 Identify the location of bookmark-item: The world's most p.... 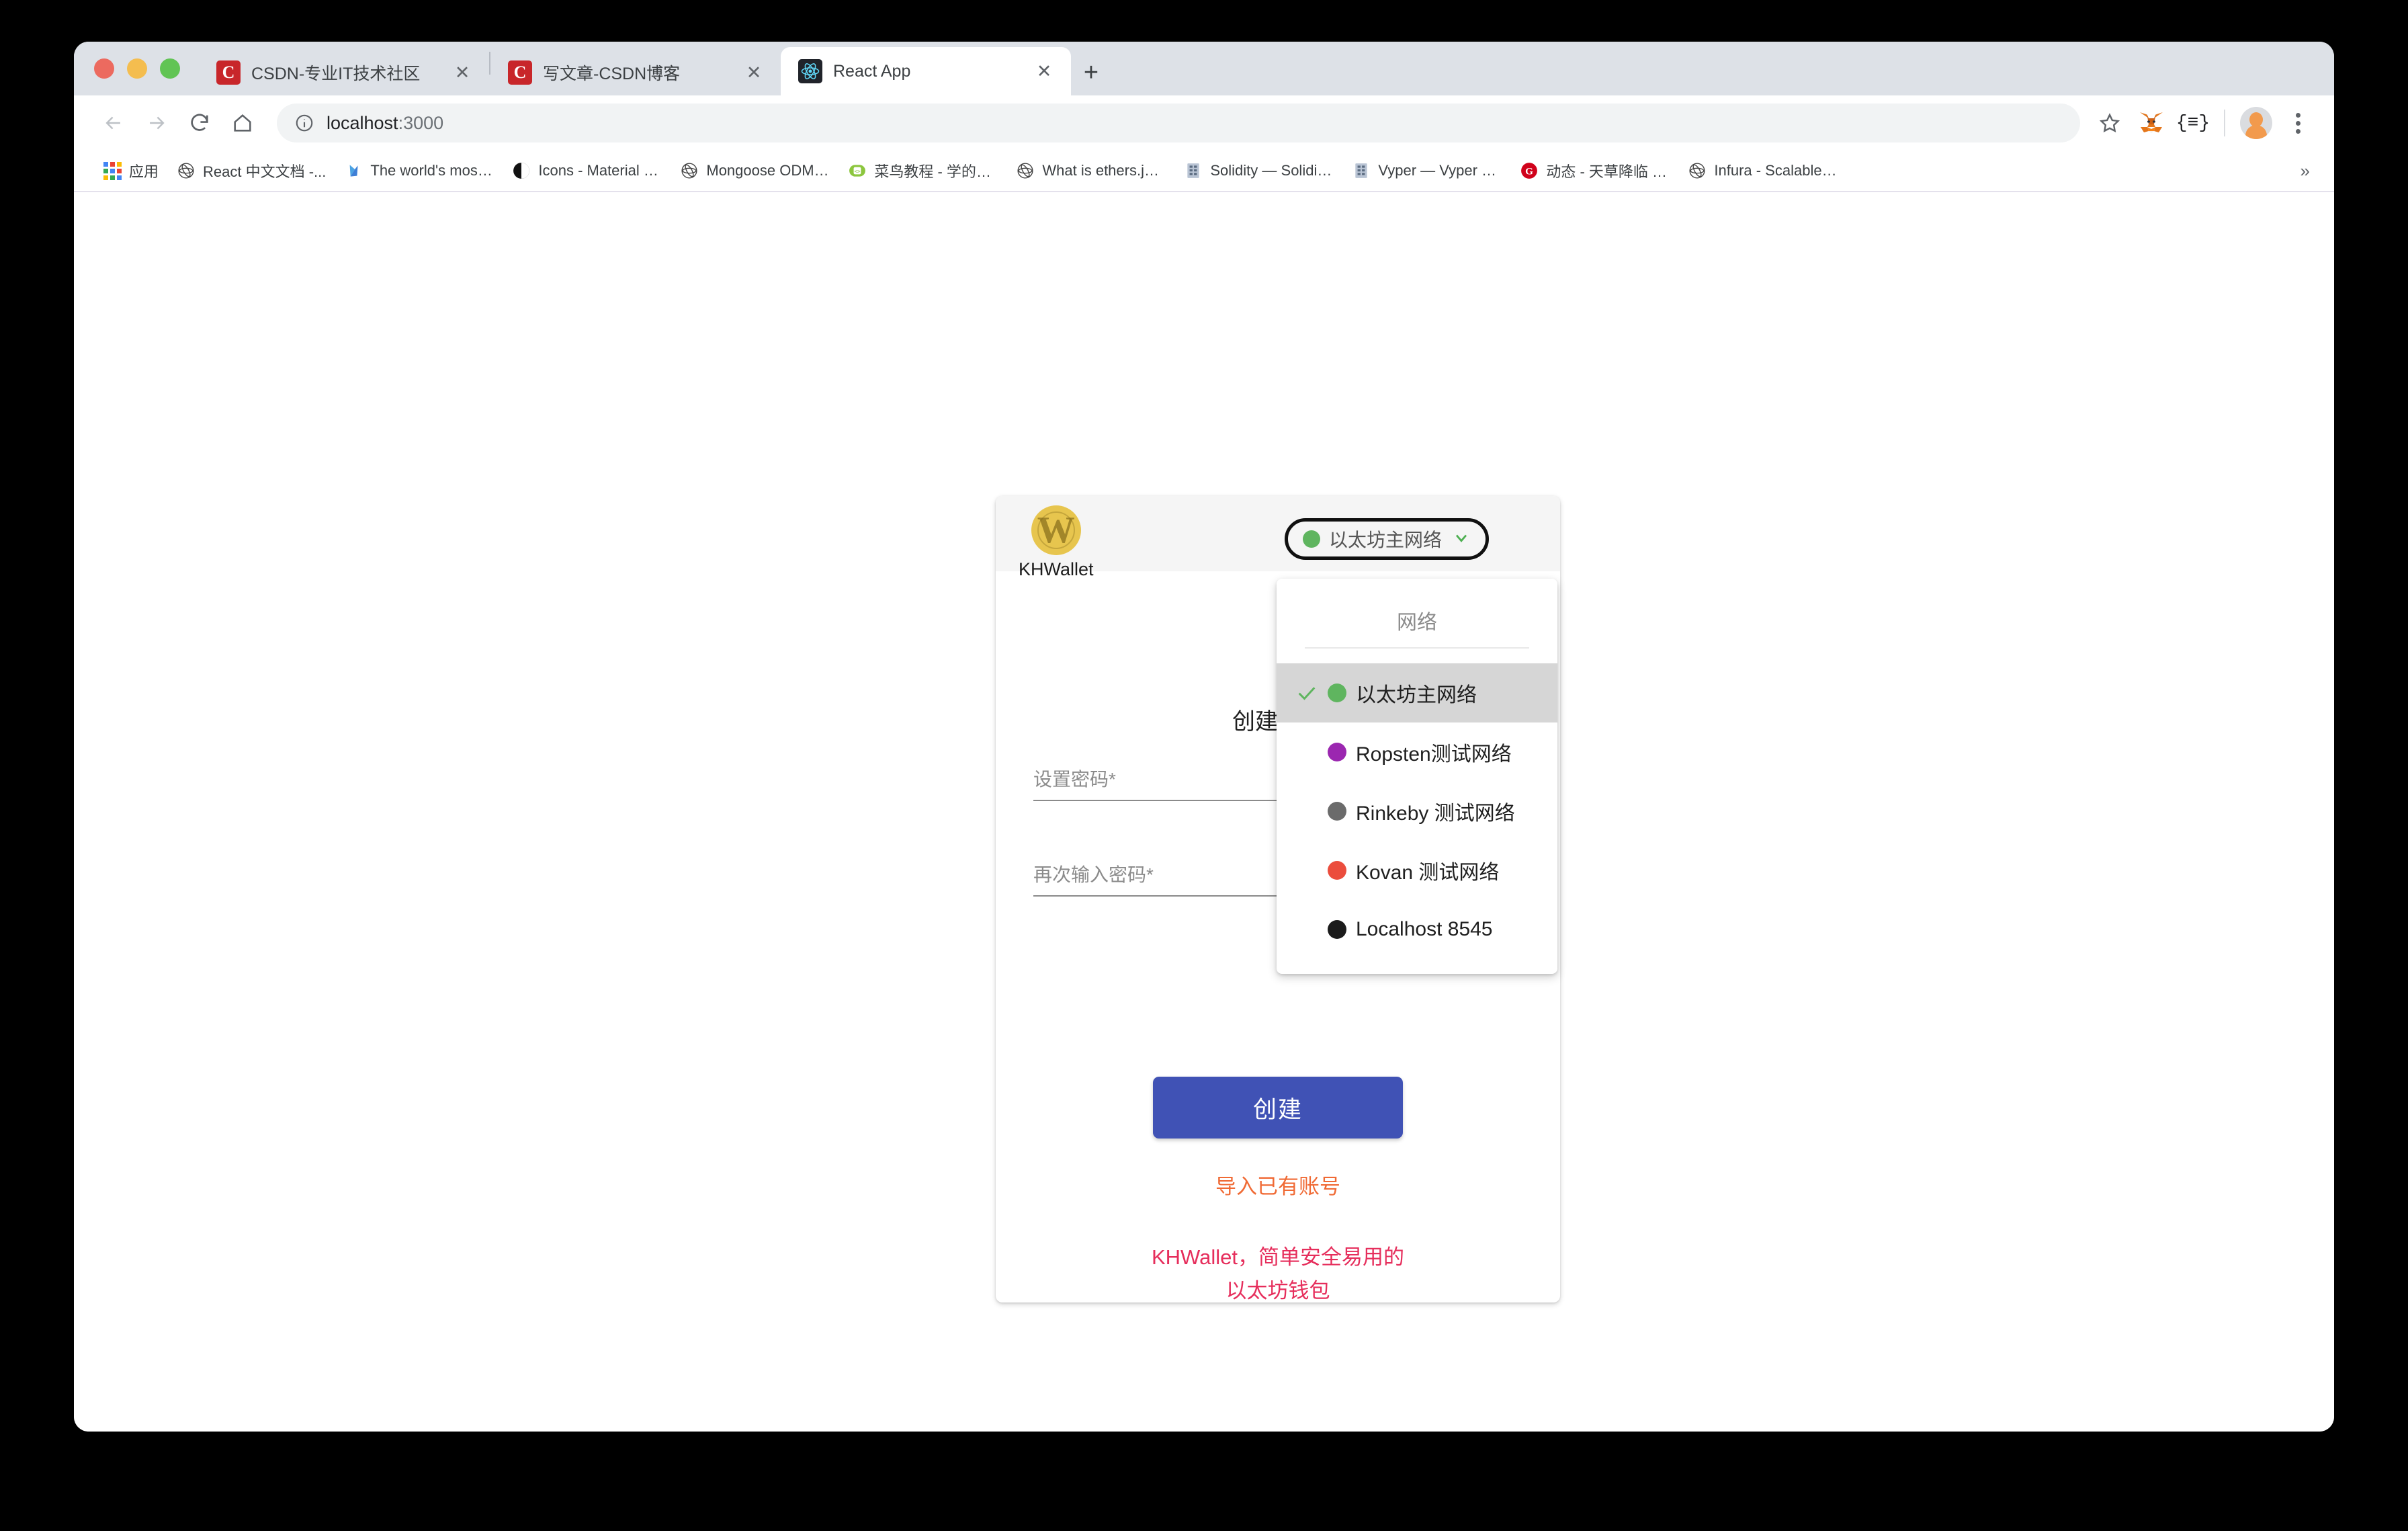
(419, 171).